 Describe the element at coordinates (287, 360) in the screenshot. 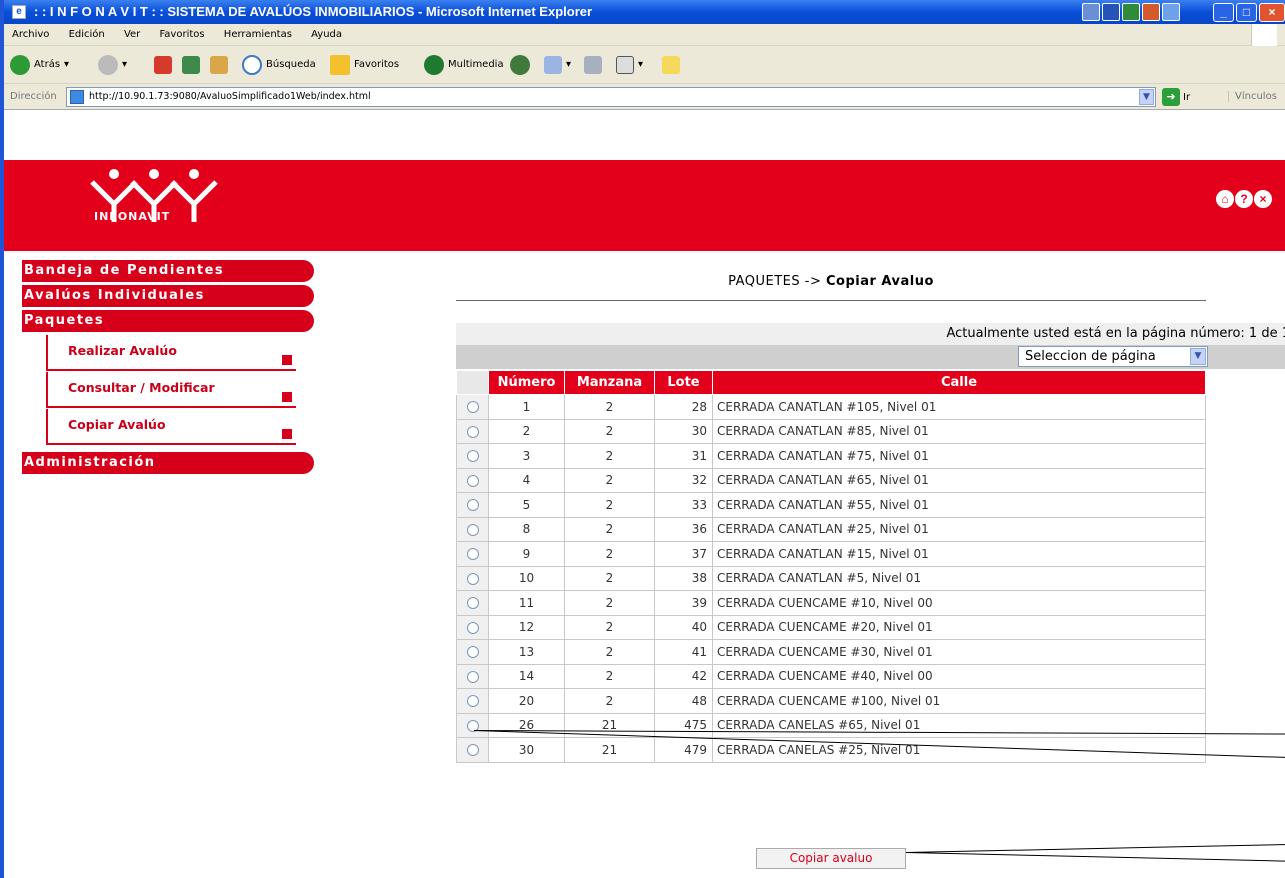

I see `arrow-icon` at that location.